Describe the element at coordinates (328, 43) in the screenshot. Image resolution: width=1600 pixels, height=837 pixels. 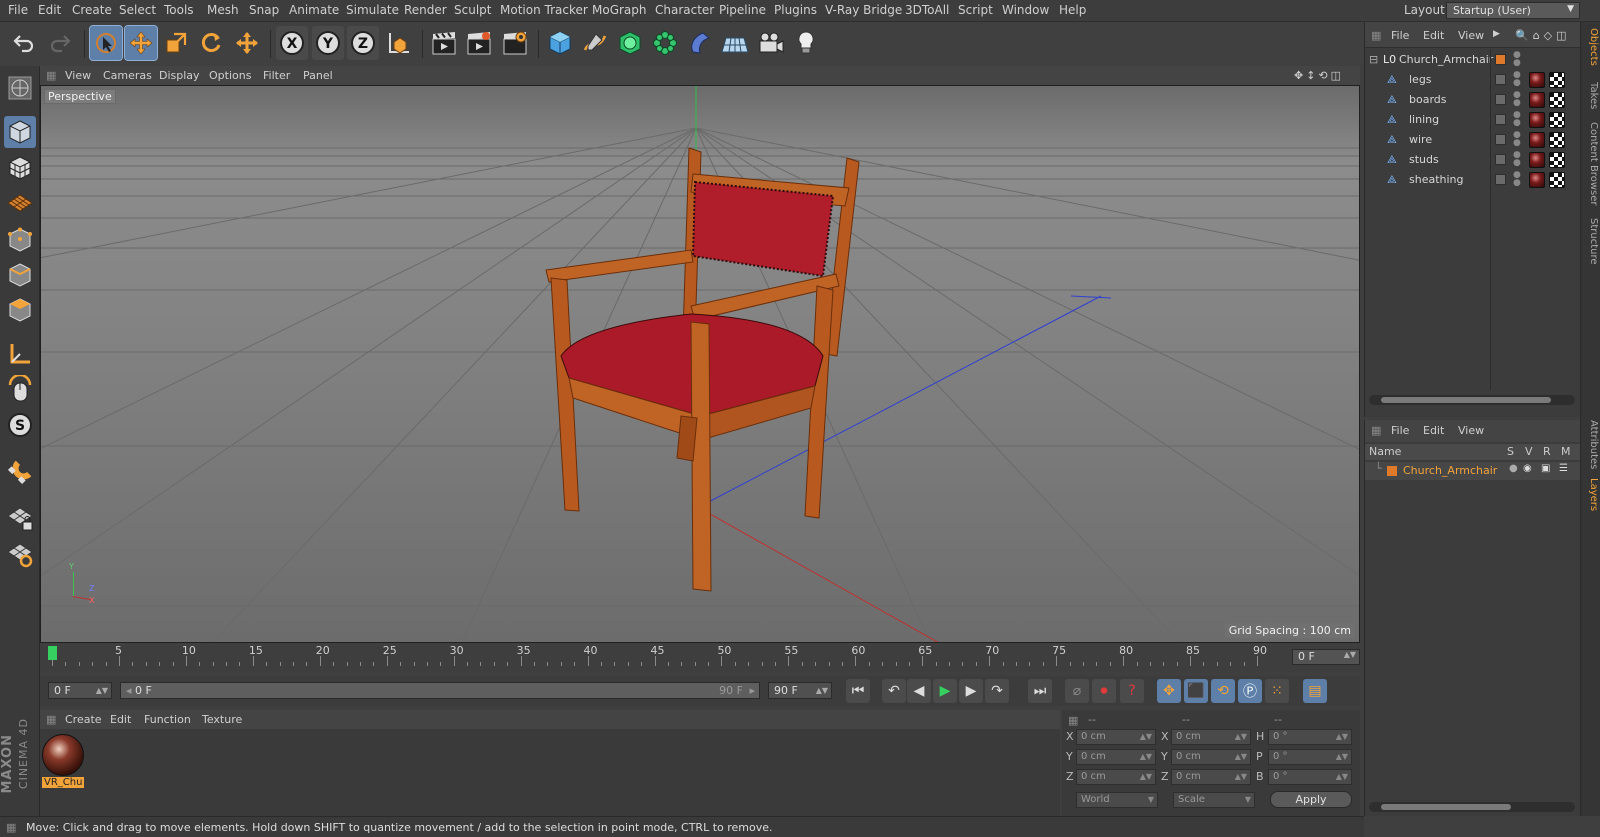
I see `y-axis-lock-button: Y` at that location.